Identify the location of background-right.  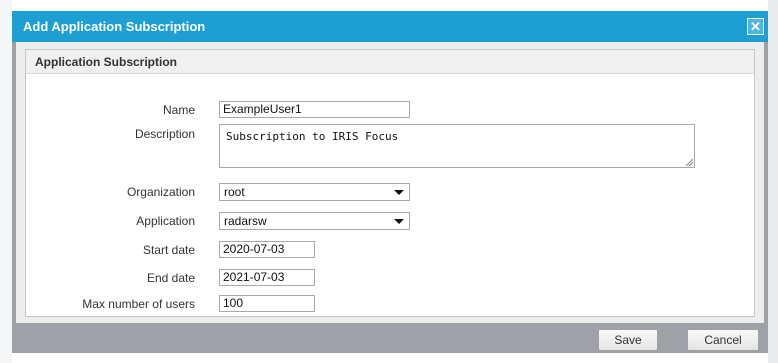
(773, 181).